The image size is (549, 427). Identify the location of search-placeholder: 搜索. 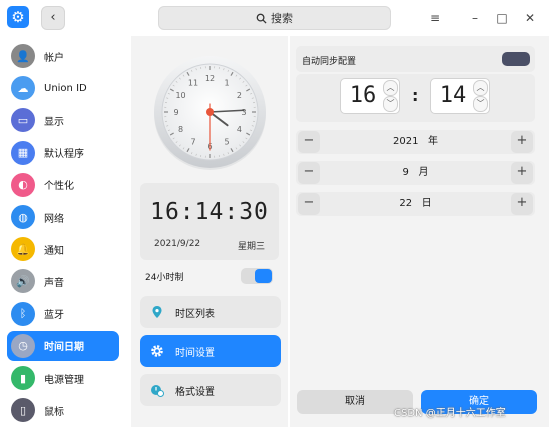
(282, 18).